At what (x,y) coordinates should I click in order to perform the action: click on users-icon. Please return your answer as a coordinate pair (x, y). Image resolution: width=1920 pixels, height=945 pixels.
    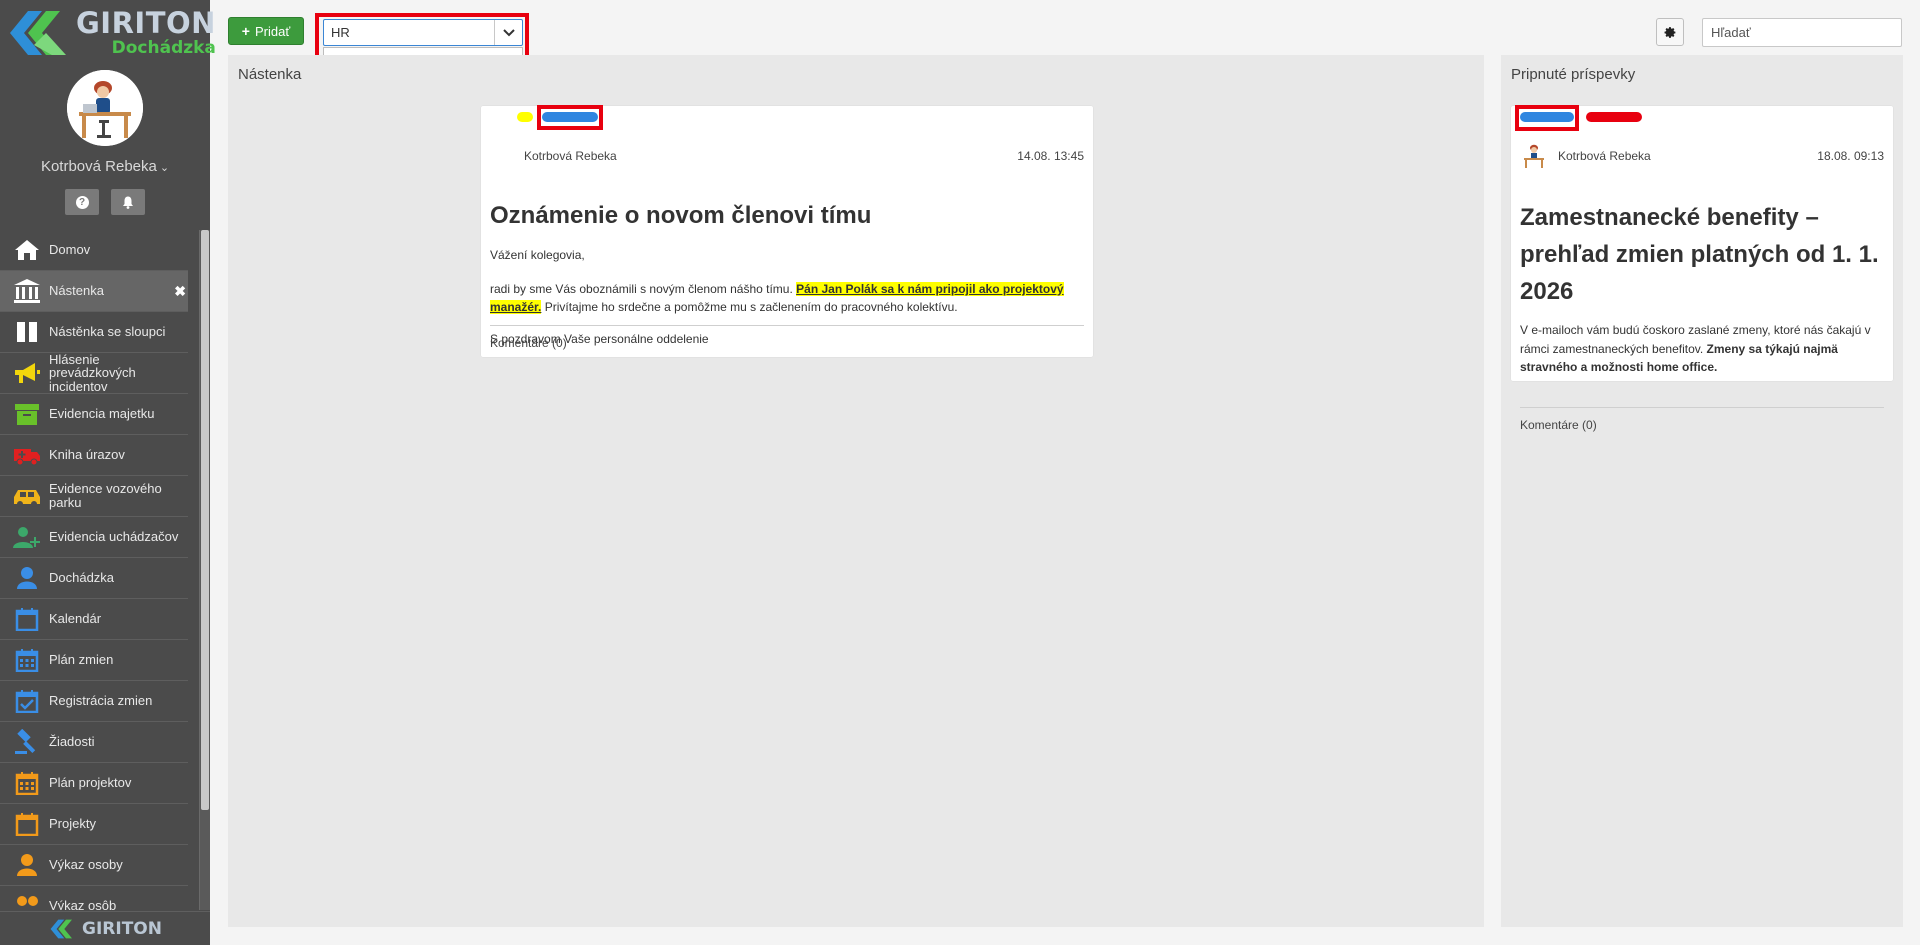
    Looking at the image, I should click on (27, 901).